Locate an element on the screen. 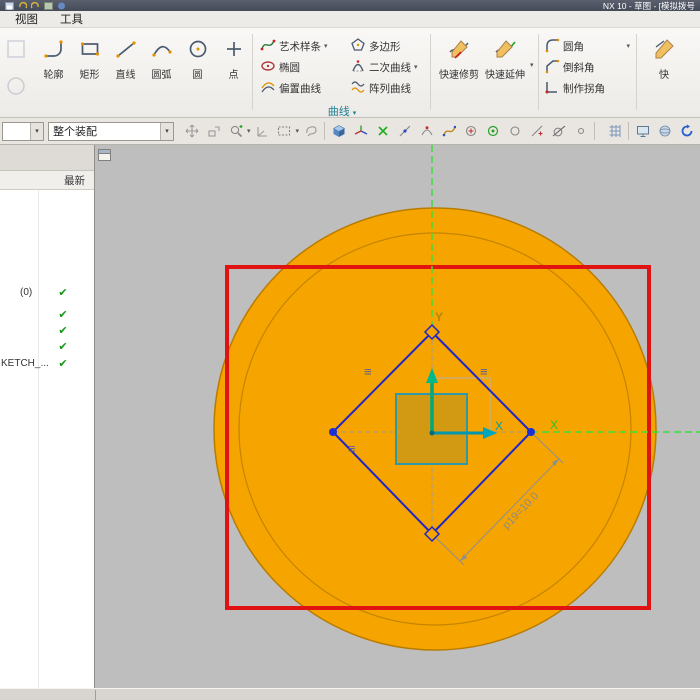  green-cross-icon is located at coordinates (382, 131).